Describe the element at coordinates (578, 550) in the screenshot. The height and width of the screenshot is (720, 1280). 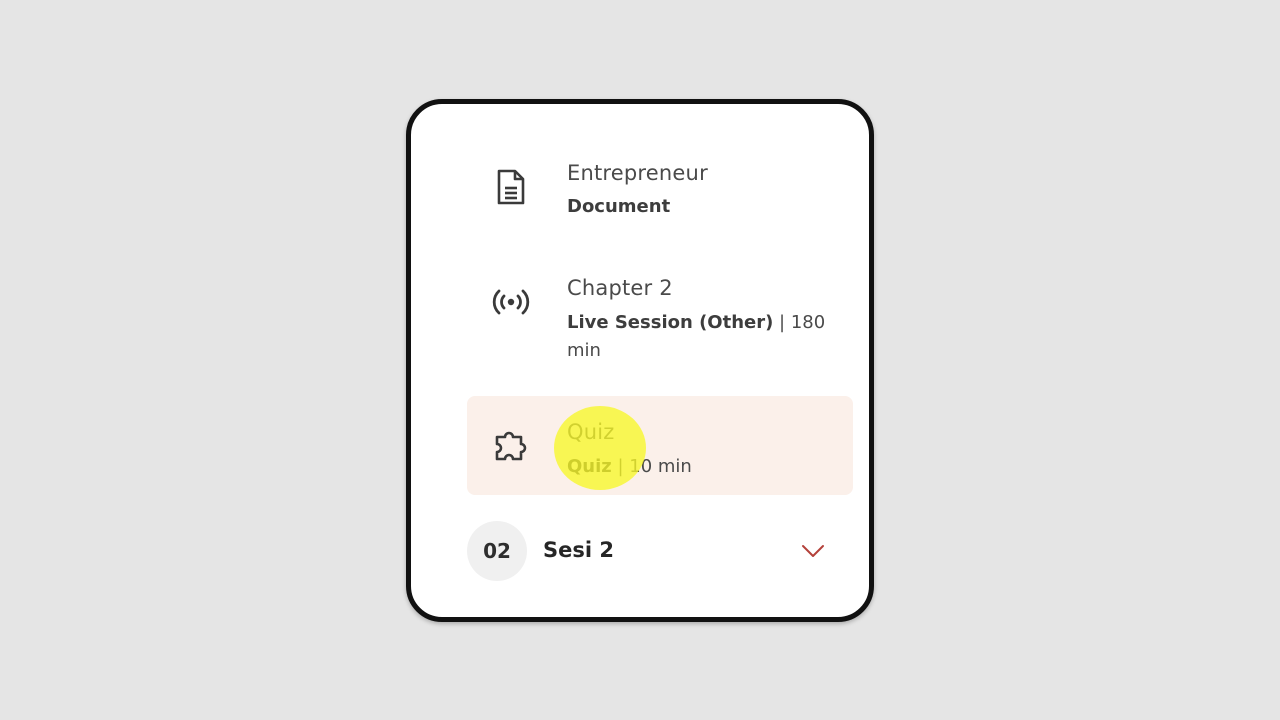
I see `section-title: Sesi 2` at that location.